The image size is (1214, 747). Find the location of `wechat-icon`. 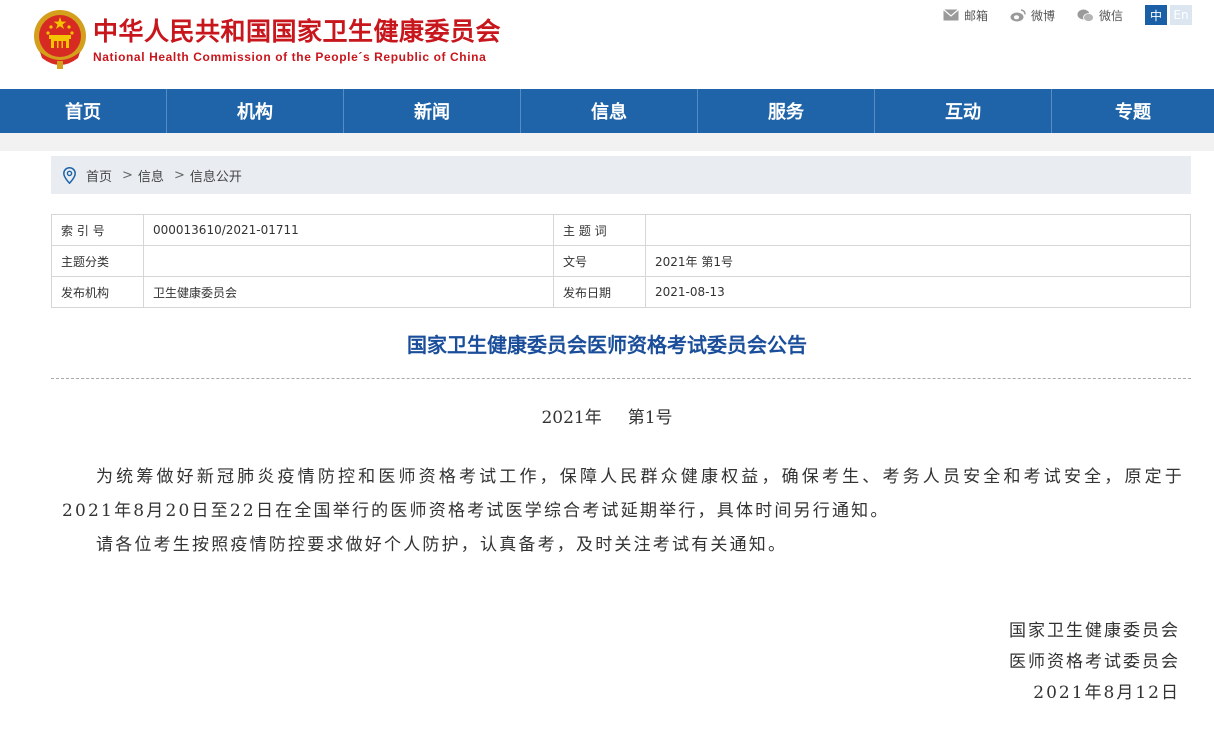

wechat-icon is located at coordinates (1085, 15).